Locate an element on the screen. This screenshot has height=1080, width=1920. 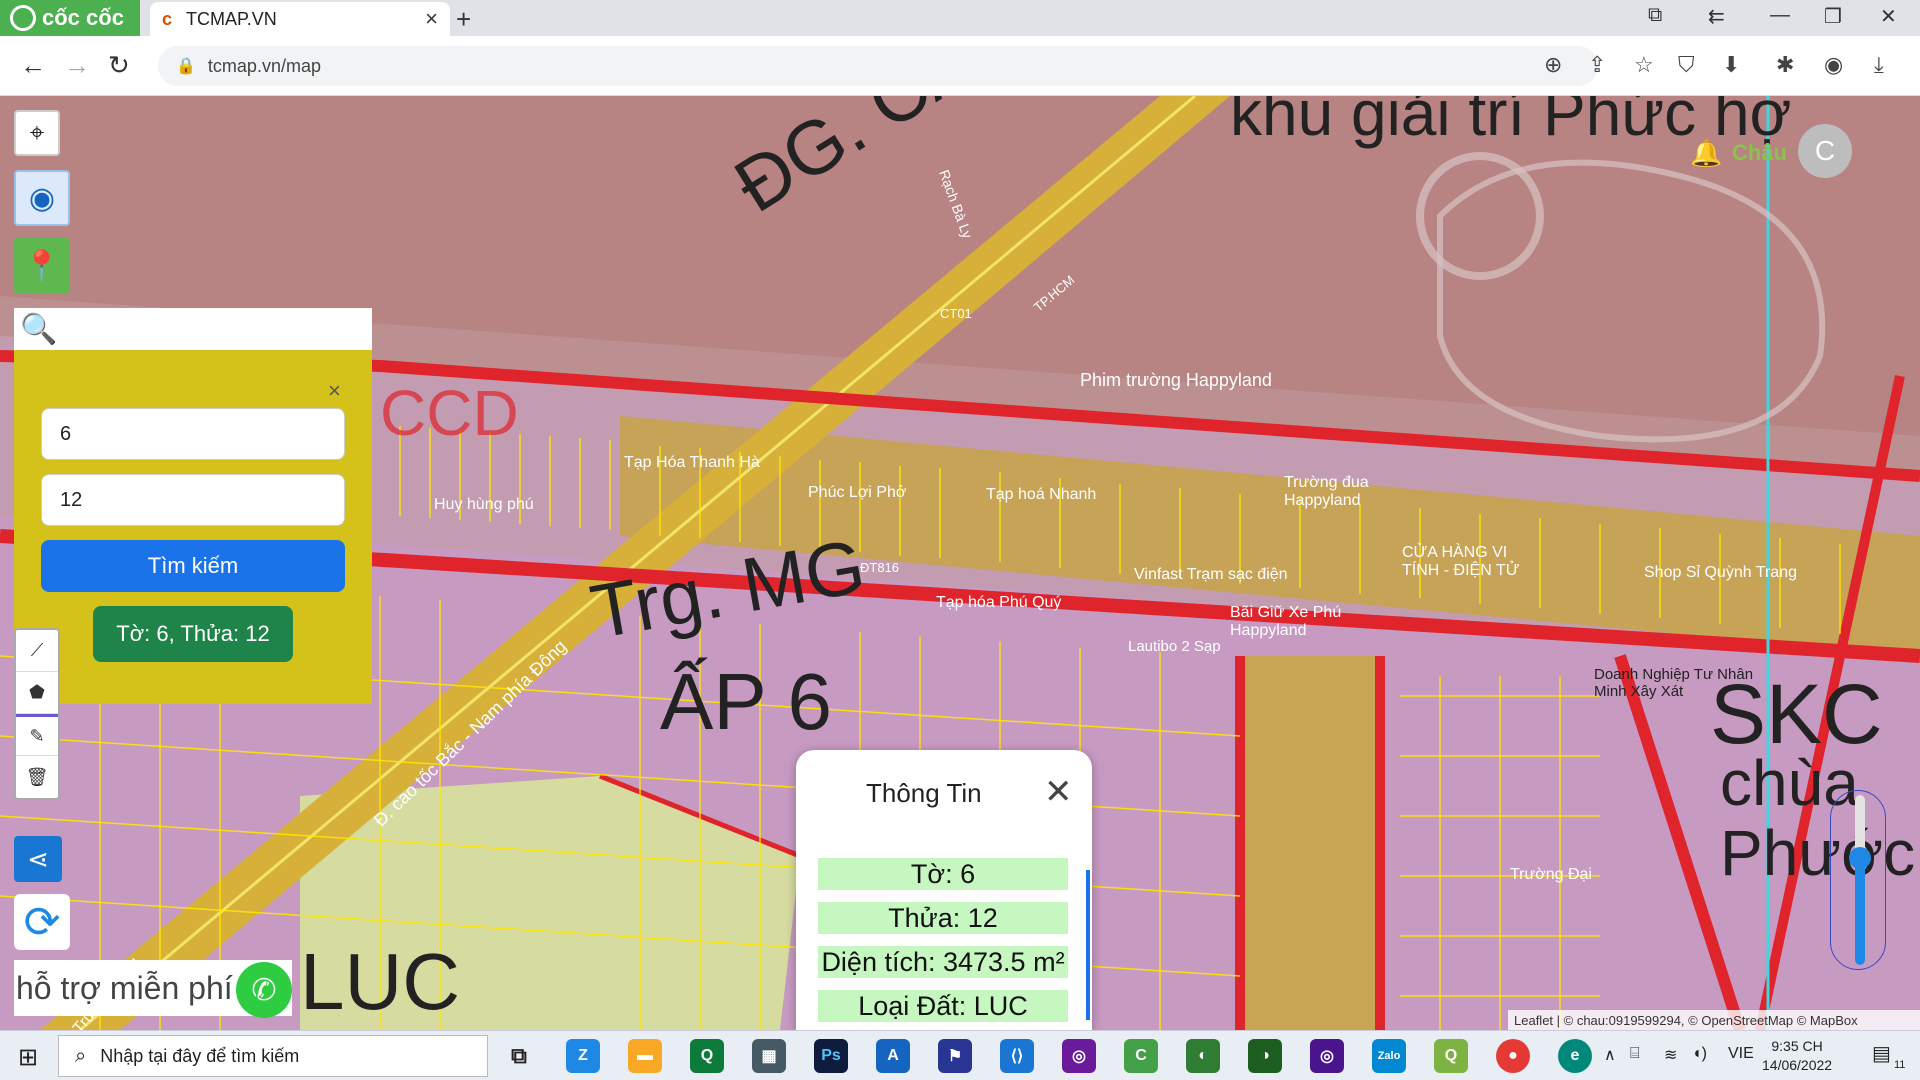
locate-button: ⌖ is located at coordinates (37, 133).